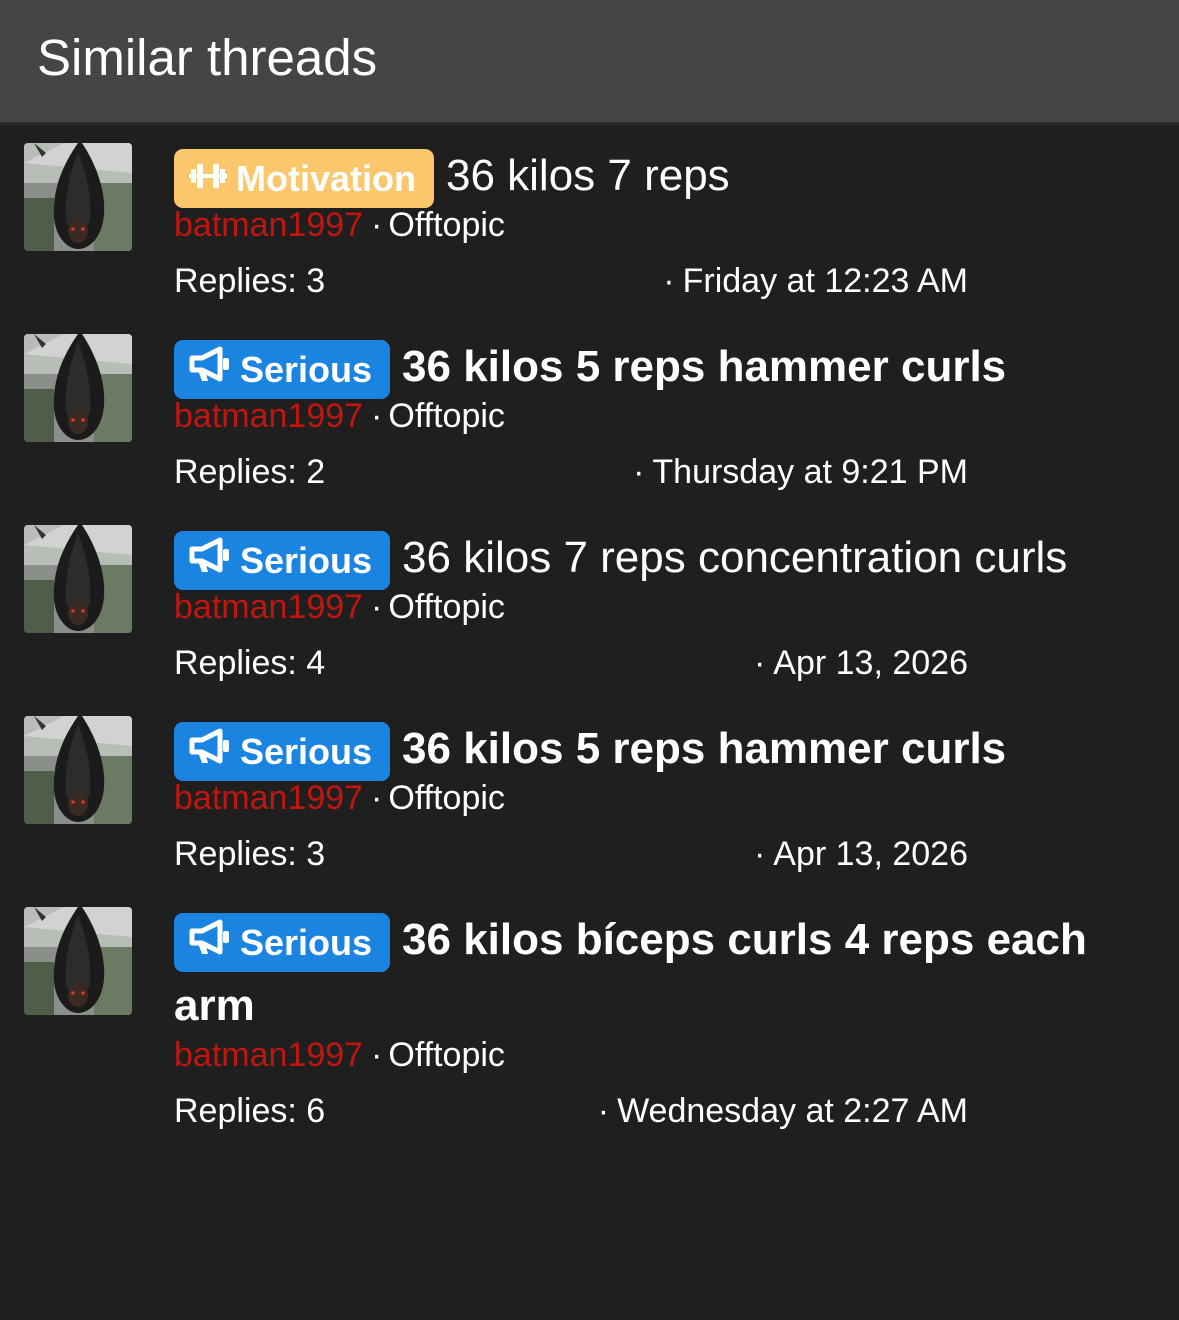  I want to click on block-title: Similar threads, so click(207, 57).